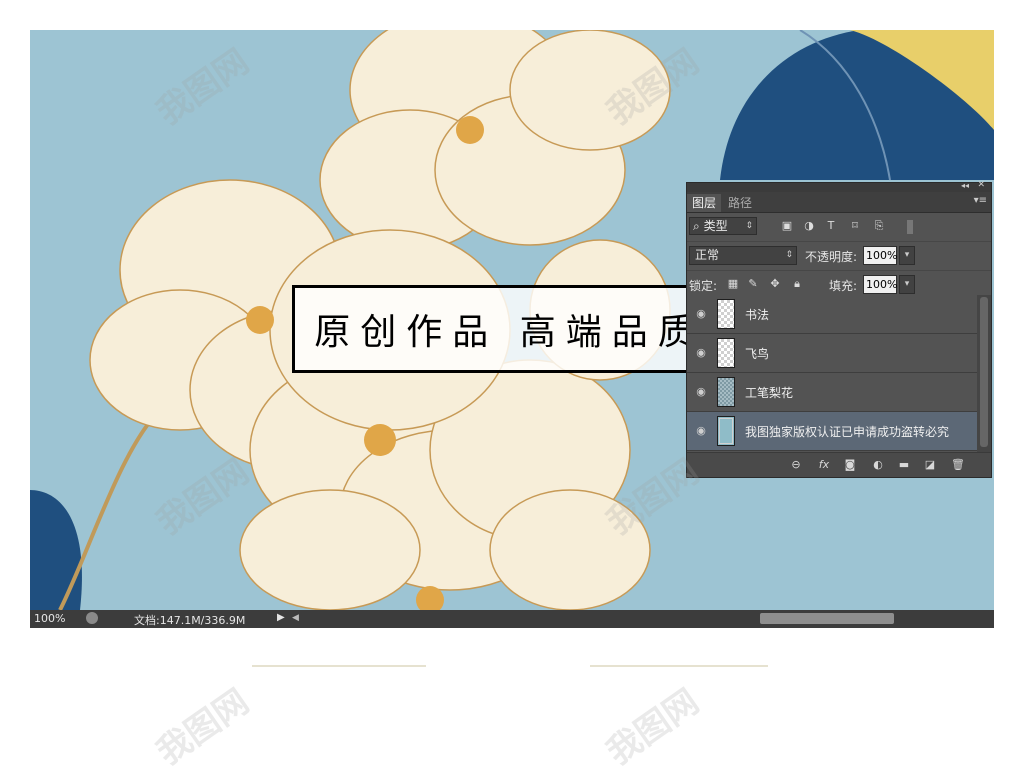  I want to click on zoom-level: 100%, so click(49, 618).